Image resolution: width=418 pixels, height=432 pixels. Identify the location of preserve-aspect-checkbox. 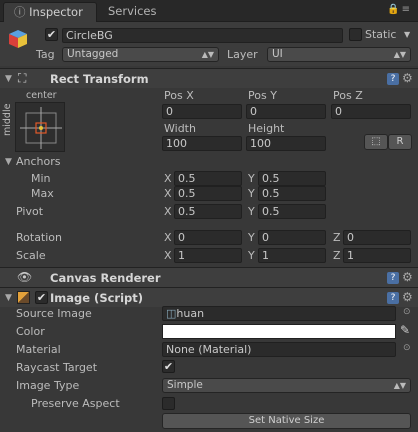
(168, 403).